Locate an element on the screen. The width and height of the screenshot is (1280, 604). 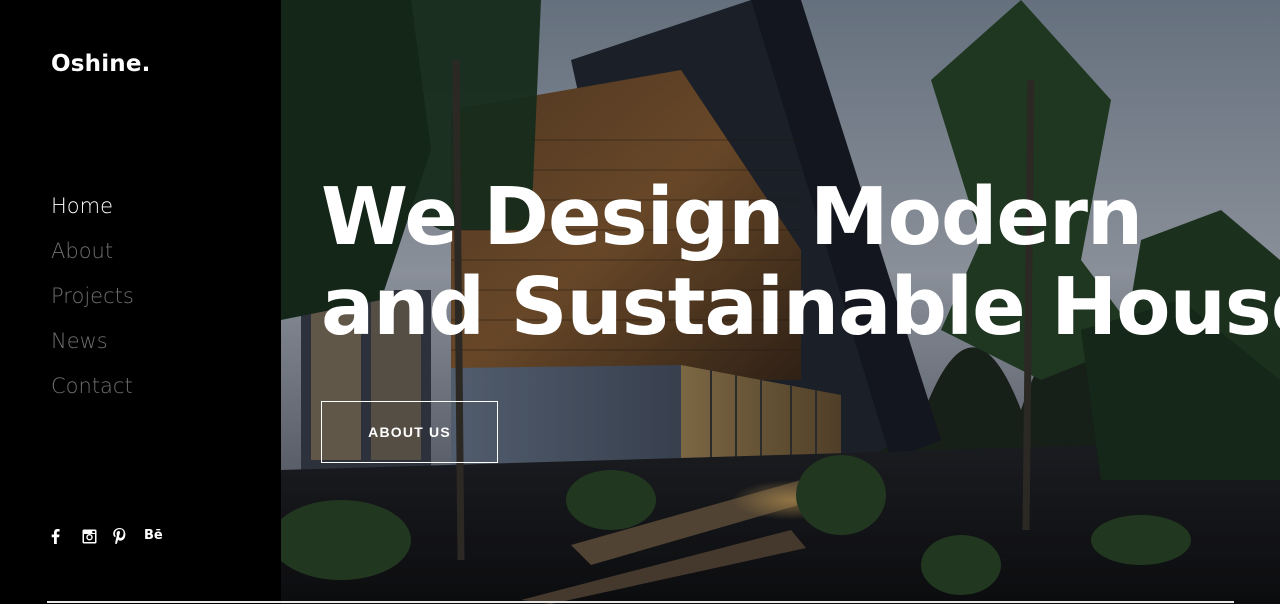
social-links: Bē is located at coordinates (113, 536).